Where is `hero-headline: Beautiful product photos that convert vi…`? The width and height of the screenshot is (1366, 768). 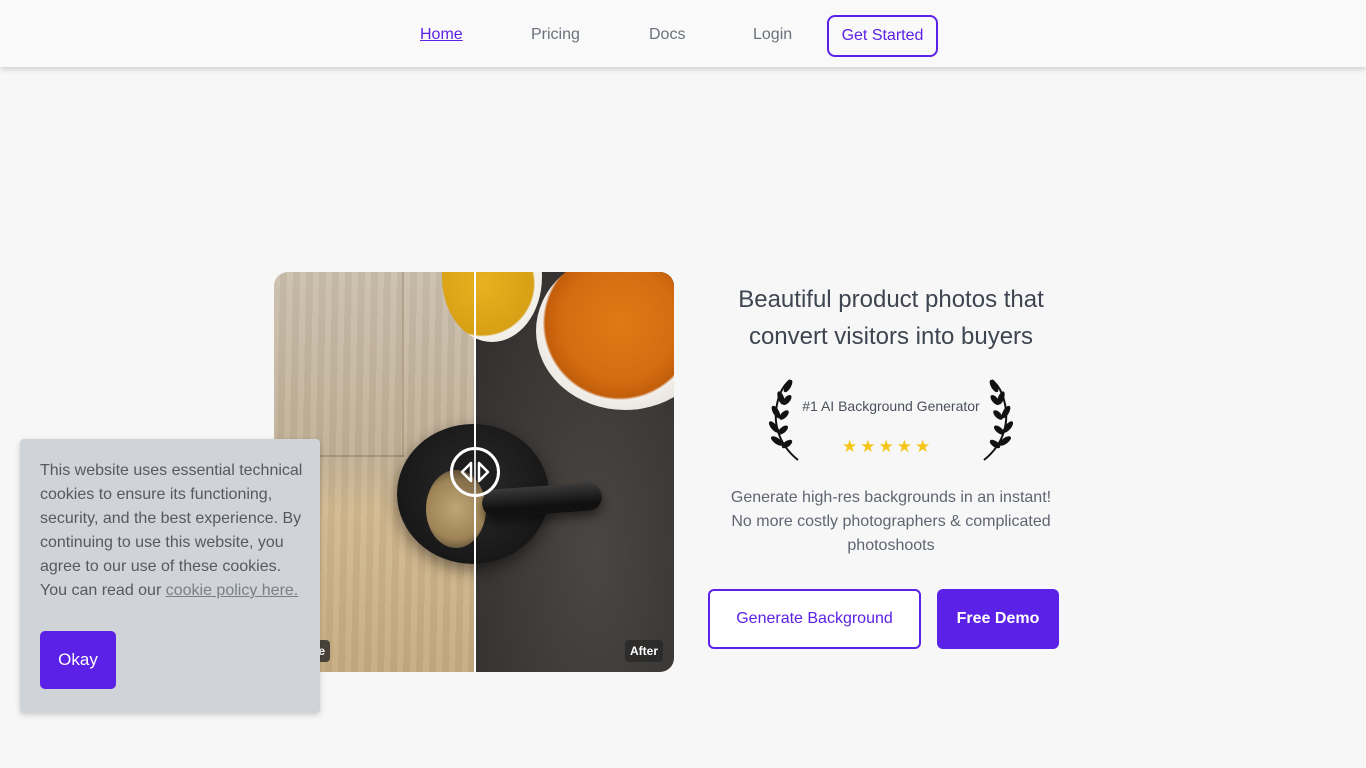
hero-headline: Beautiful product photos that convert vi… is located at coordinates (891, 318).